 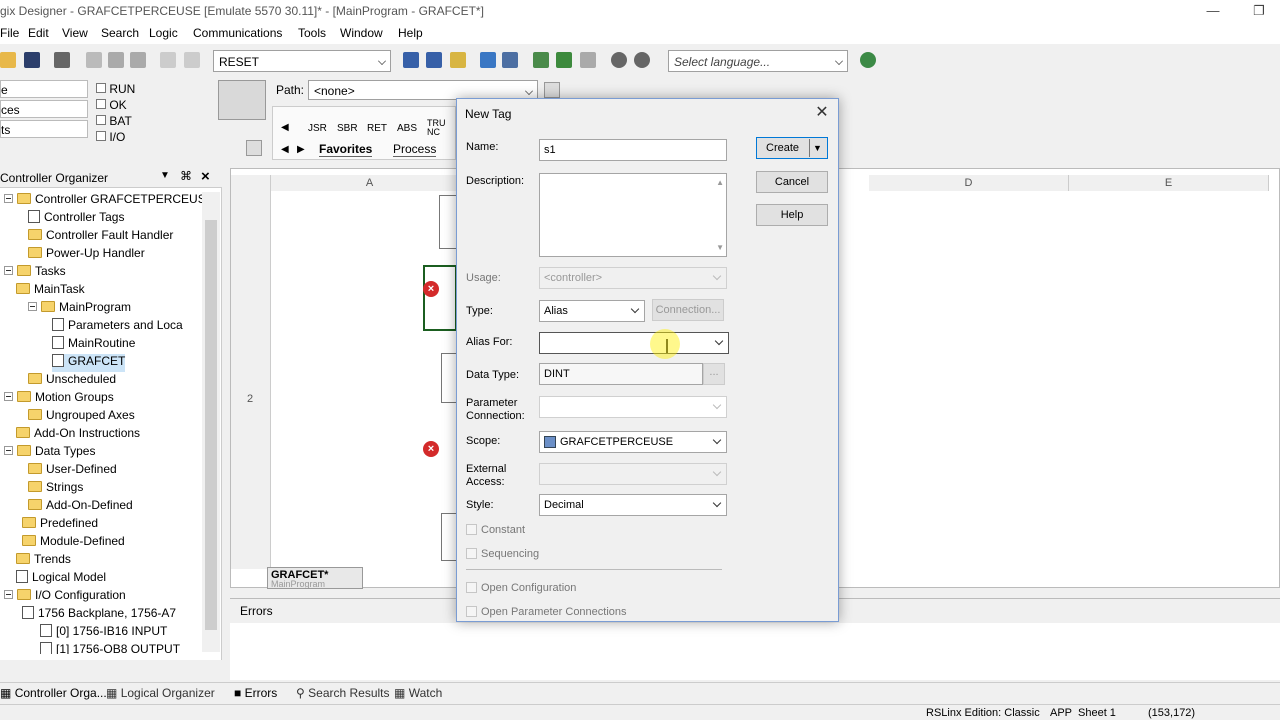 What do you see at coordinates (120, 33) in the screenshot?
I see `menu-search: Search` at bounding box center [120, 33].